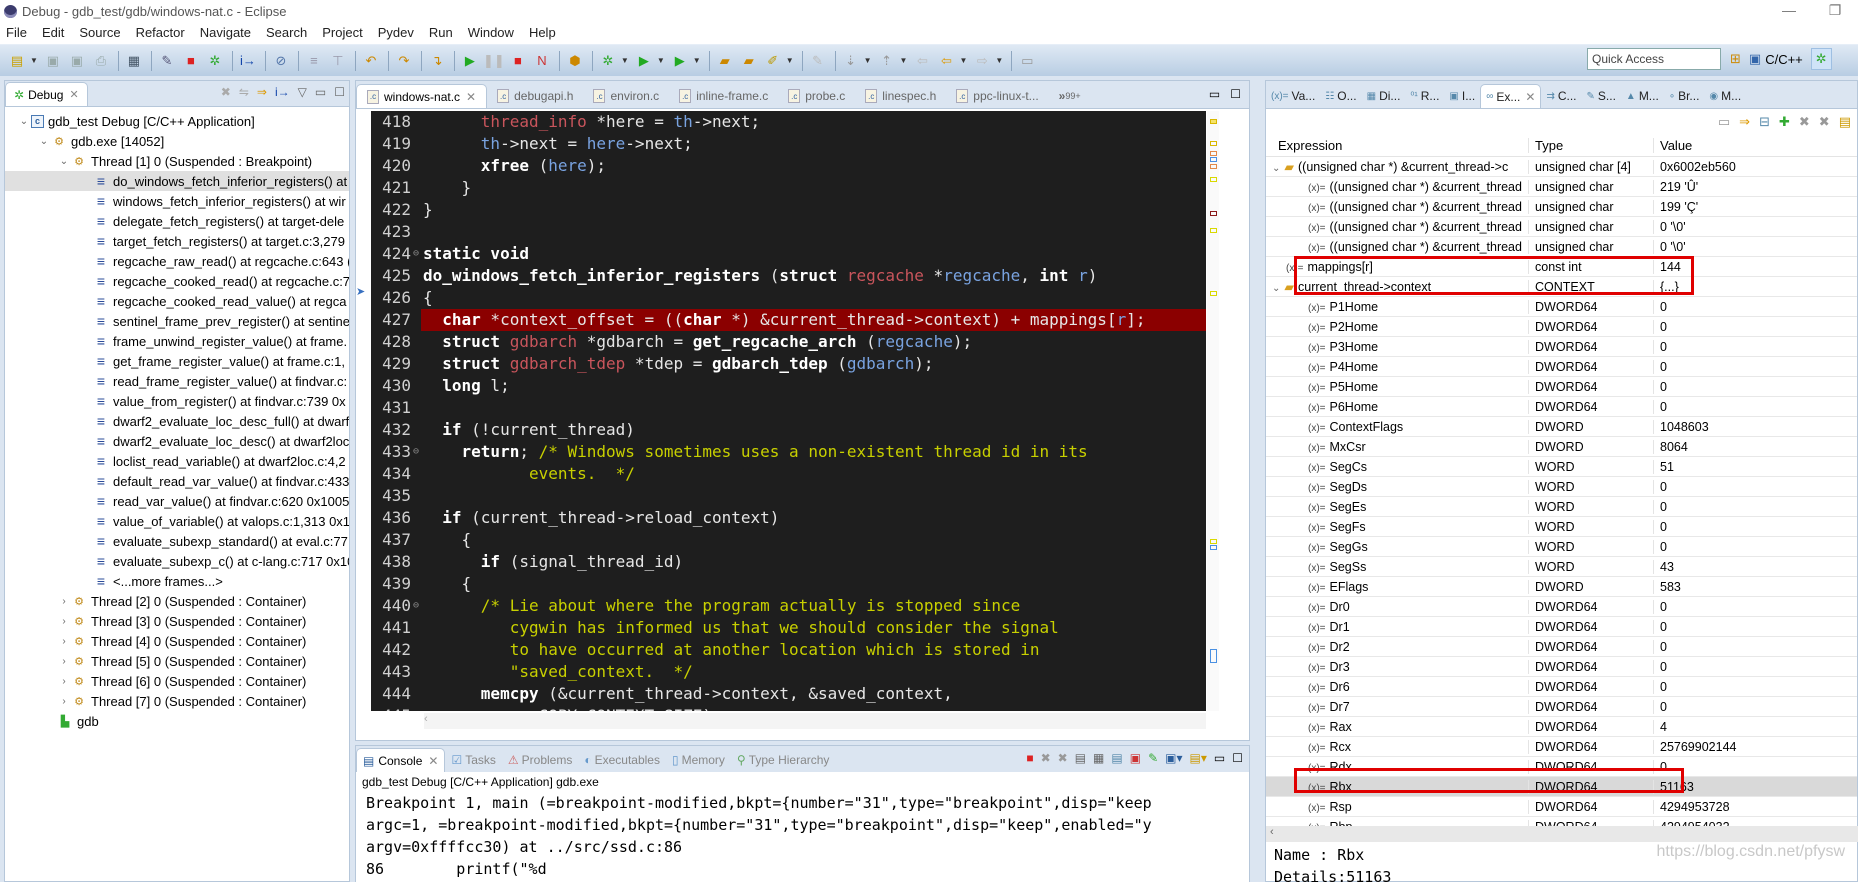 The width and height of the screenshot is (1858, 888). What do you see at coordinates (790, 60) in the screenshot?
I see `pen-dropdown-icon: ▼` at bounding box center [790, 60].